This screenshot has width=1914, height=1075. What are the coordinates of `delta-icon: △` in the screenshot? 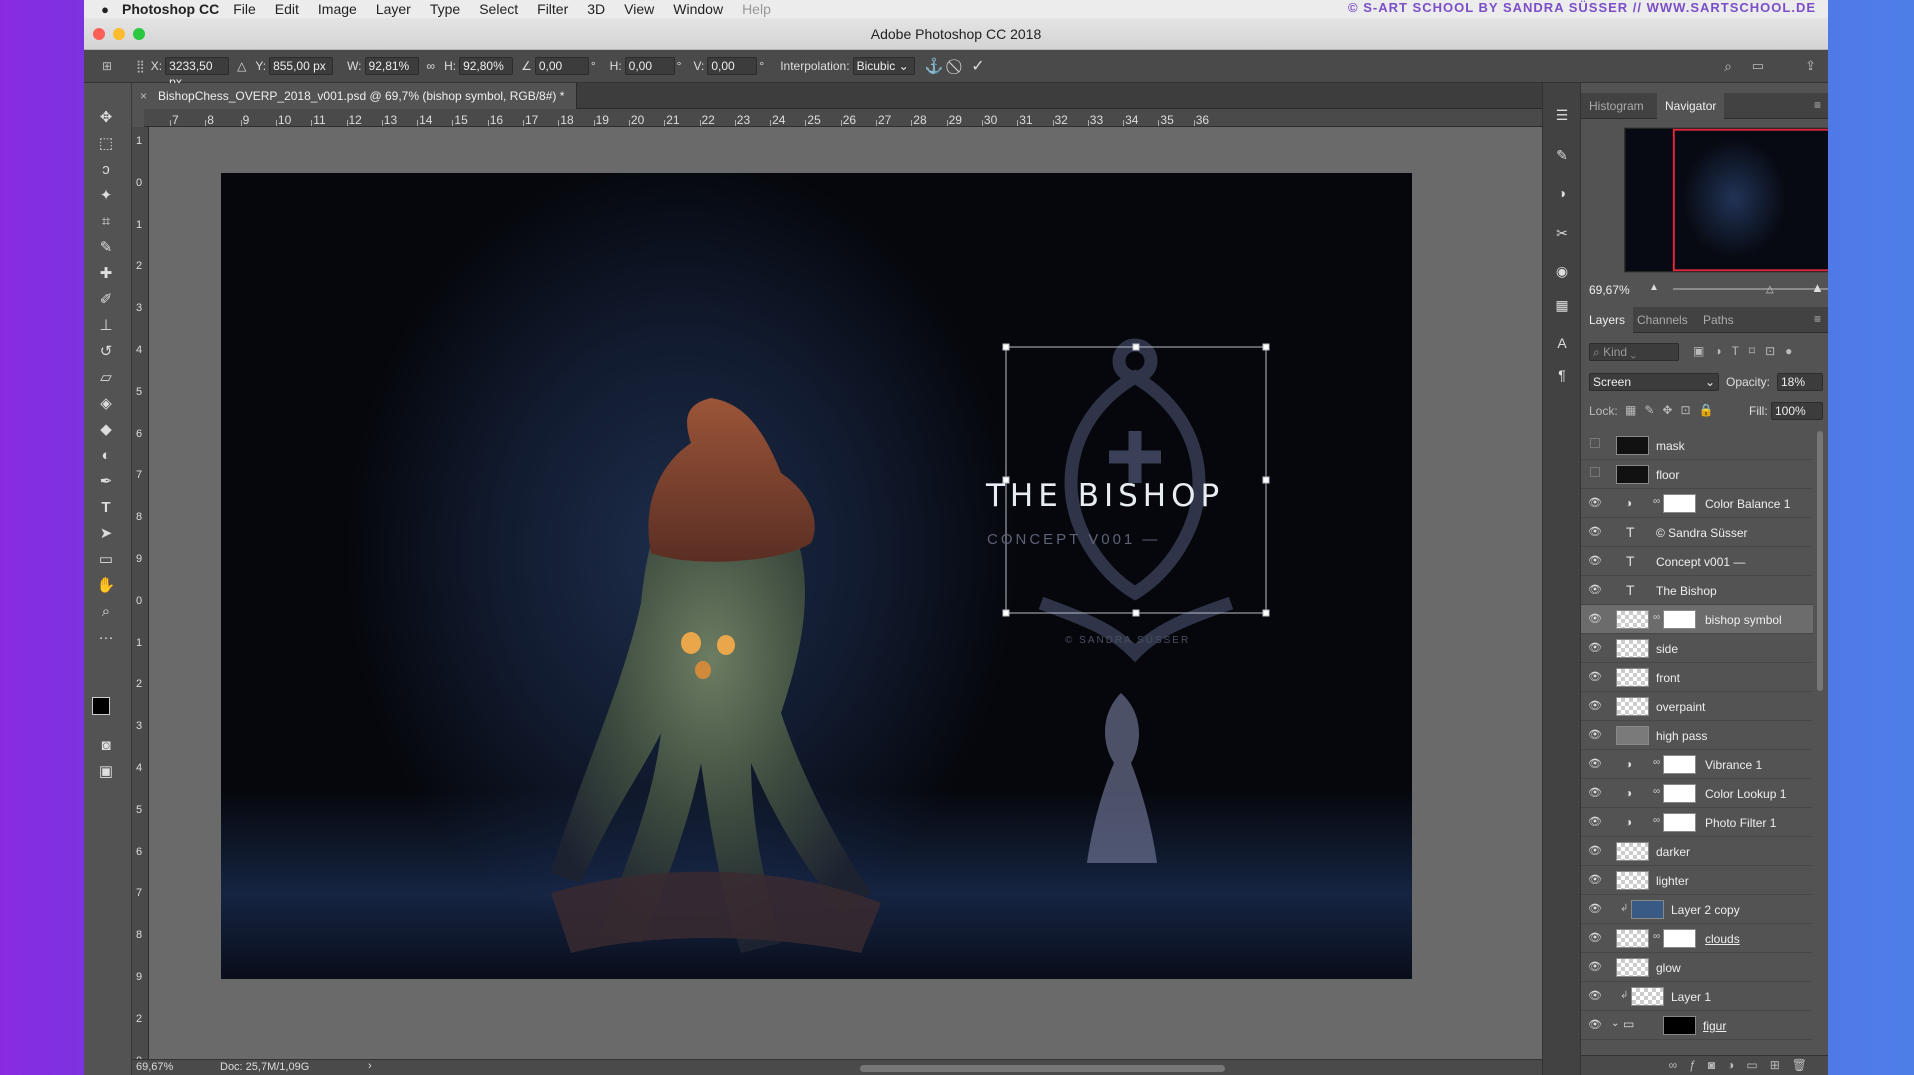 It's located at (241, 66).